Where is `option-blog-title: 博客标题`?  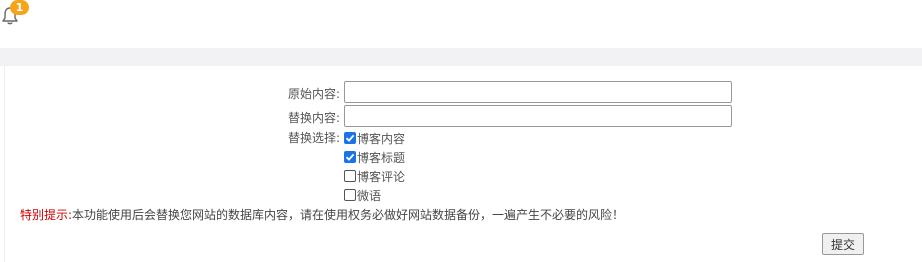
option-blog-title: 博客标题 is located at coordinates (374, 157).